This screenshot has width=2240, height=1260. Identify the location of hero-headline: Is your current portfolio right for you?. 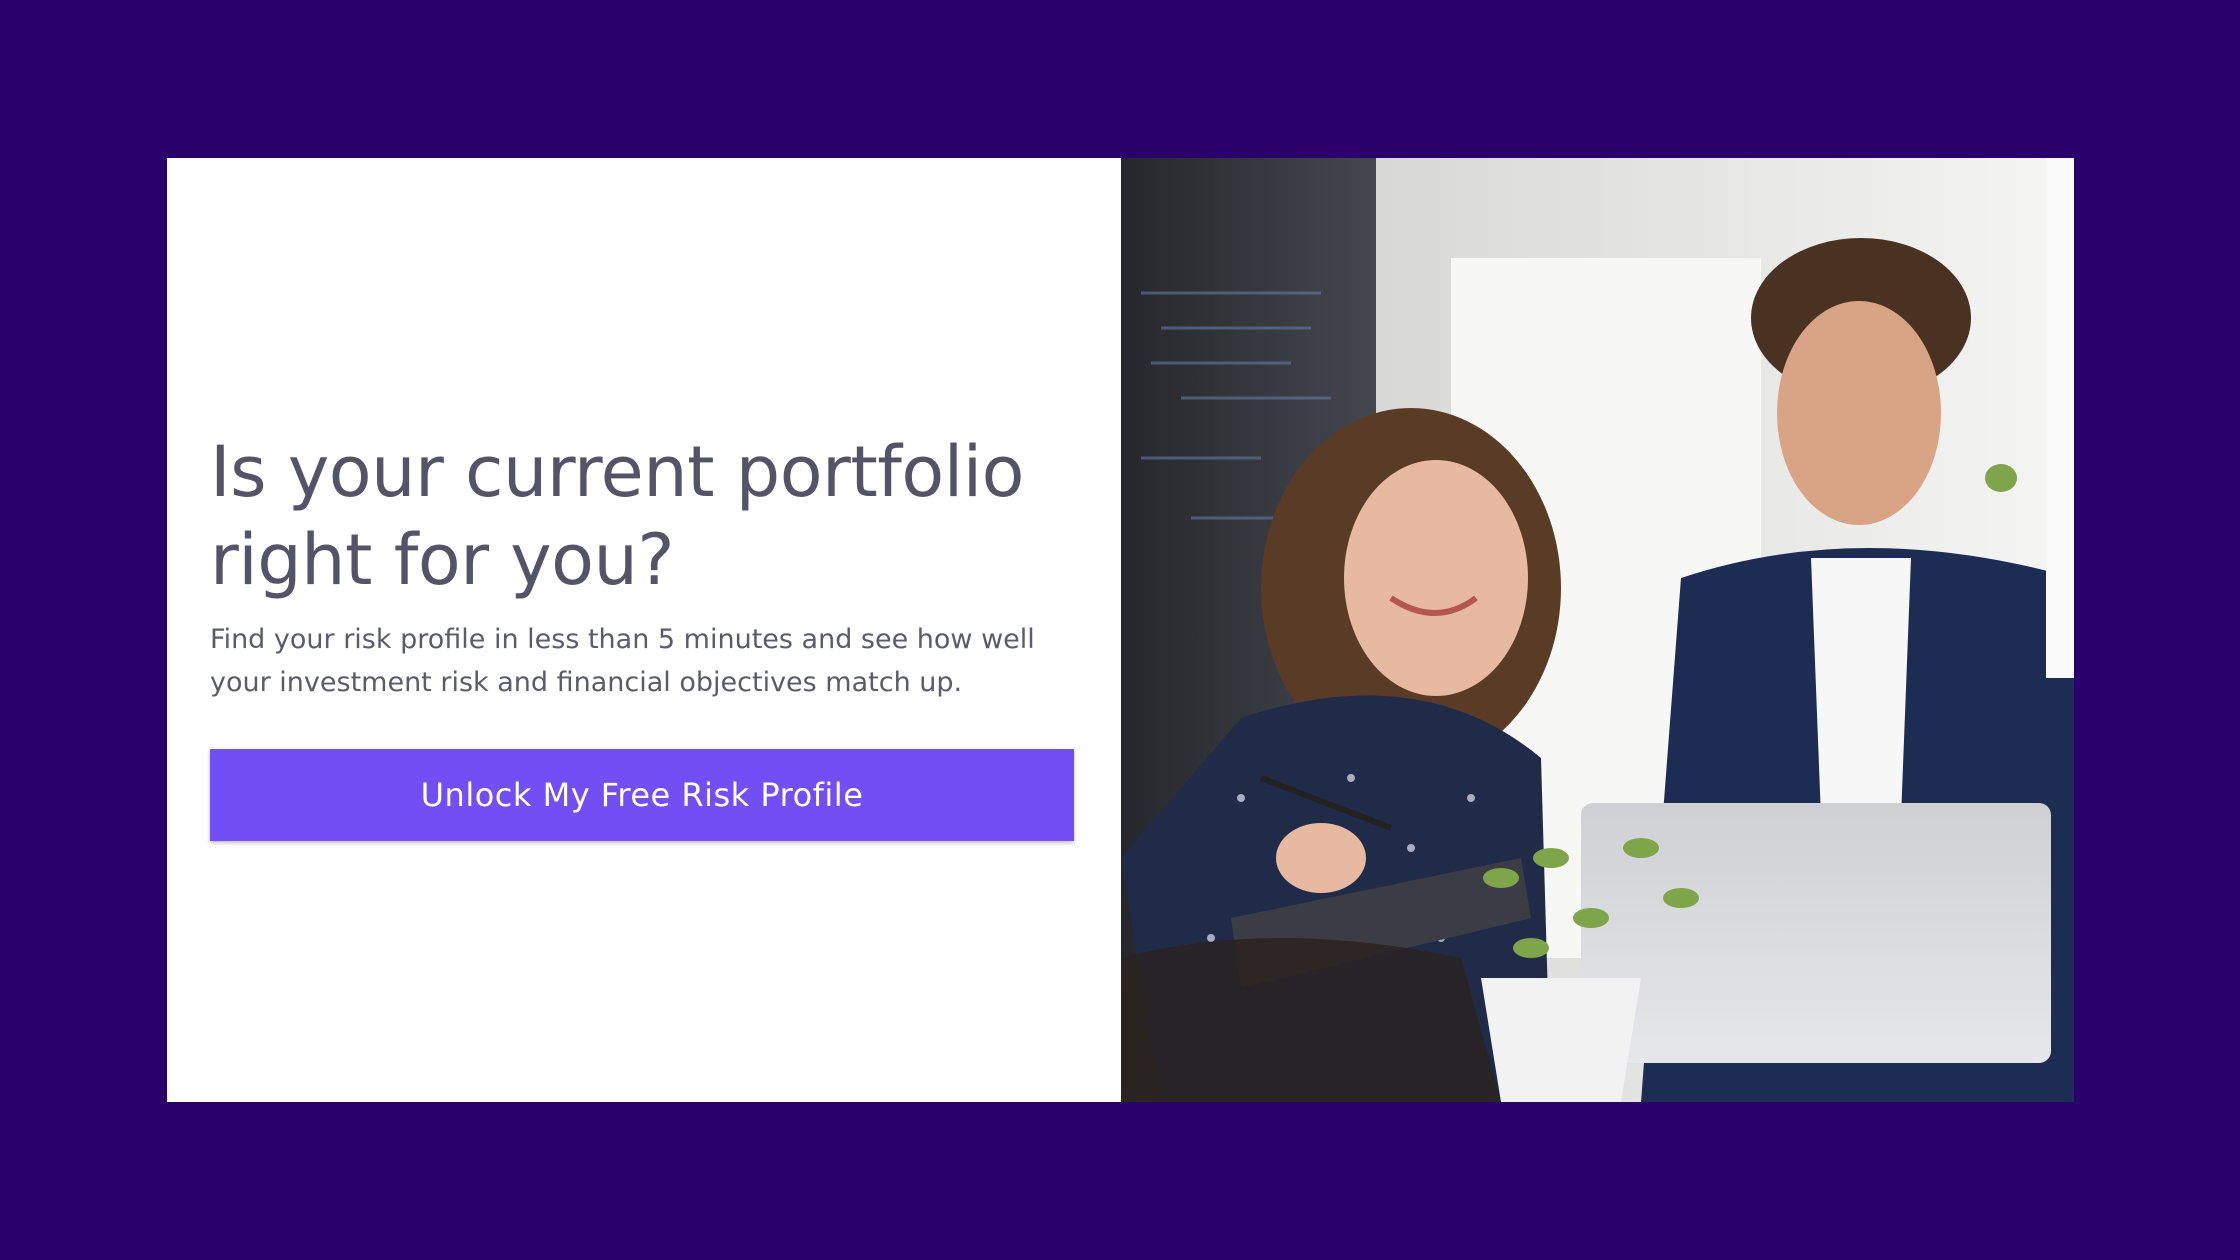
(617, 516).